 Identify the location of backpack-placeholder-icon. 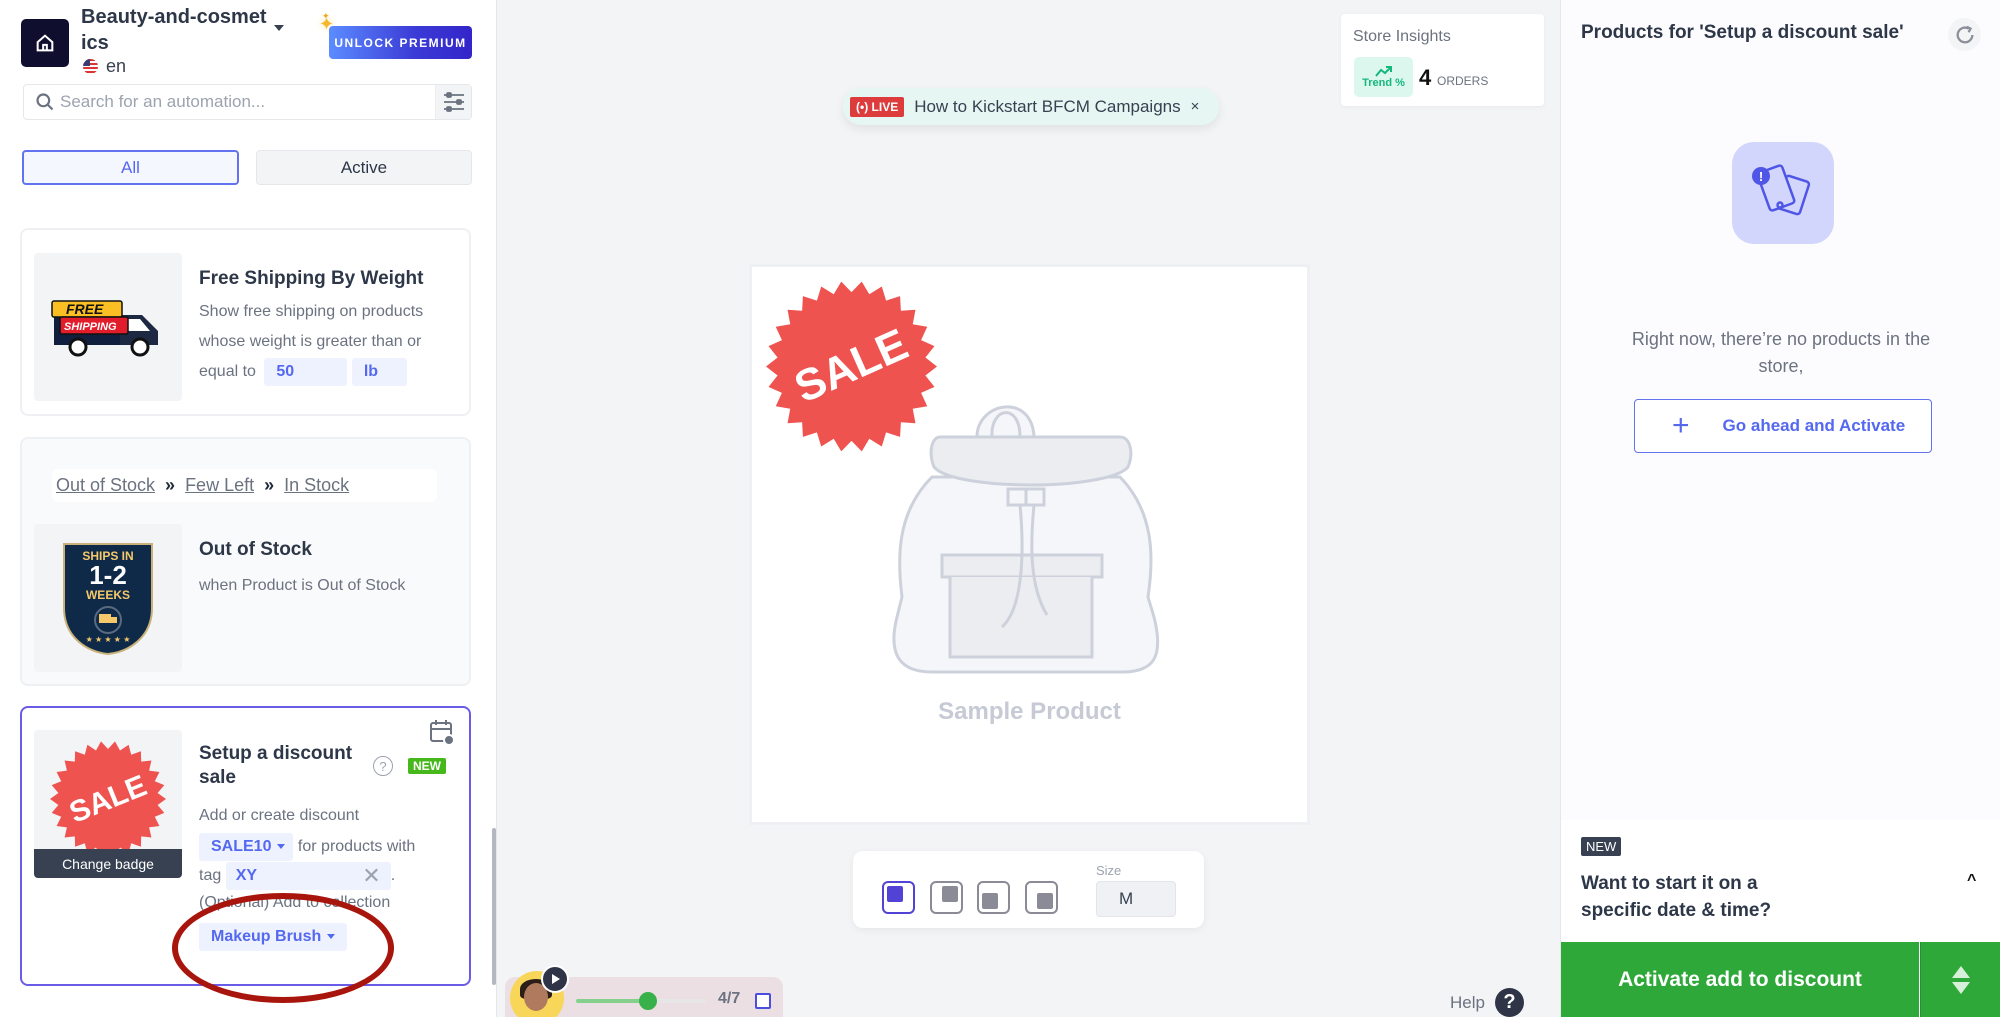
(1026, 539).